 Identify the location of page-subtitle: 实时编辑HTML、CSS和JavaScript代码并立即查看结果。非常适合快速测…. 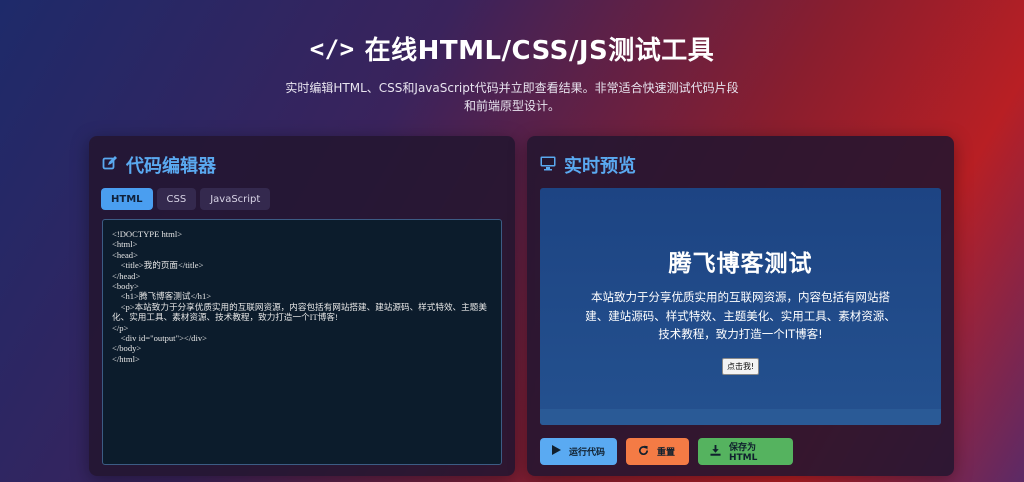
(512, 97).